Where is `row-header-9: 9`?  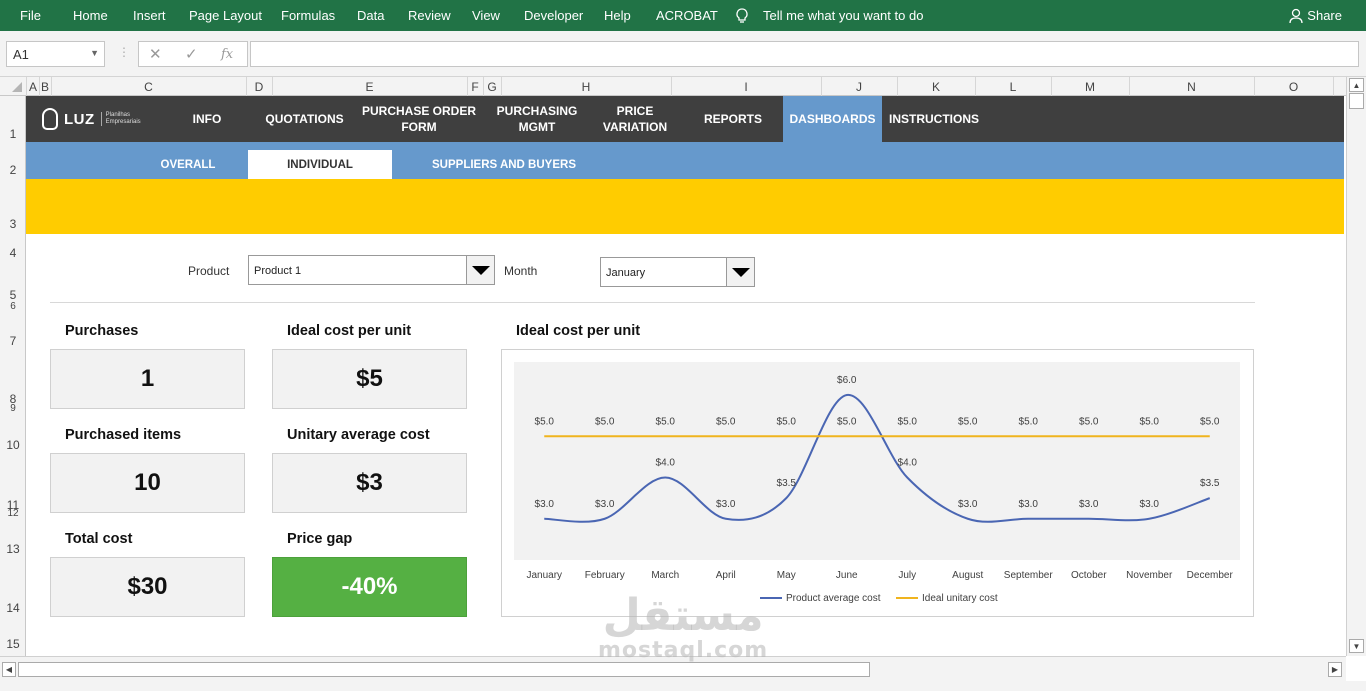
row-header-9: 9 is located at coordinates (13, 408).